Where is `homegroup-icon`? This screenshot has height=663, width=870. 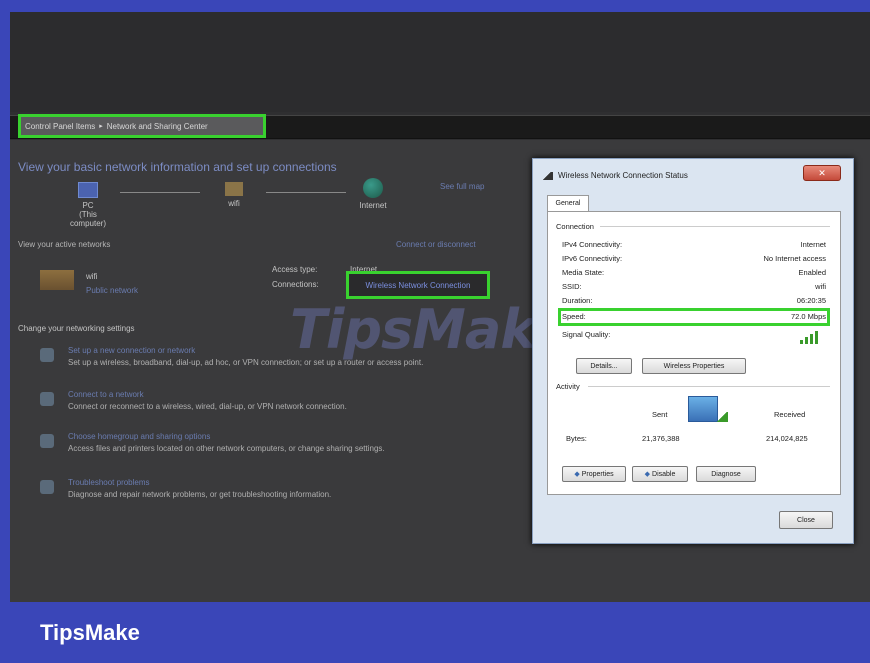
homegroup-icon is located at coordinates (47, 441).